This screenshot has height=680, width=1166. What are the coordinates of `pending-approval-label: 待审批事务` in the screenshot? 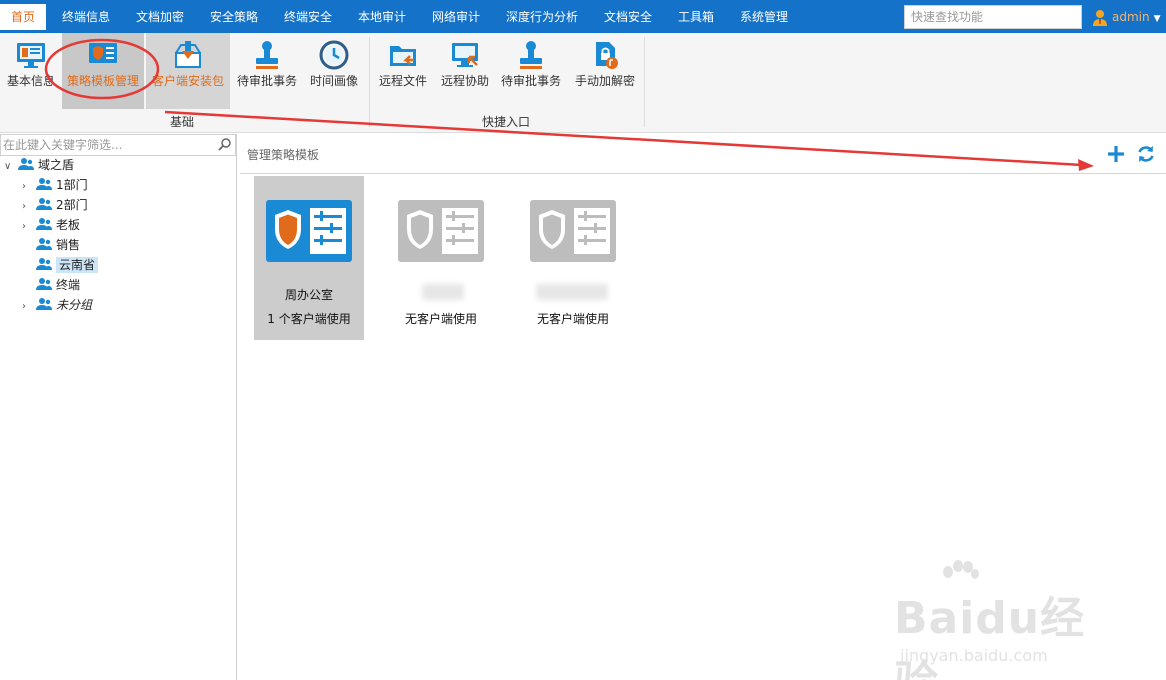 It's located at (266, 81).